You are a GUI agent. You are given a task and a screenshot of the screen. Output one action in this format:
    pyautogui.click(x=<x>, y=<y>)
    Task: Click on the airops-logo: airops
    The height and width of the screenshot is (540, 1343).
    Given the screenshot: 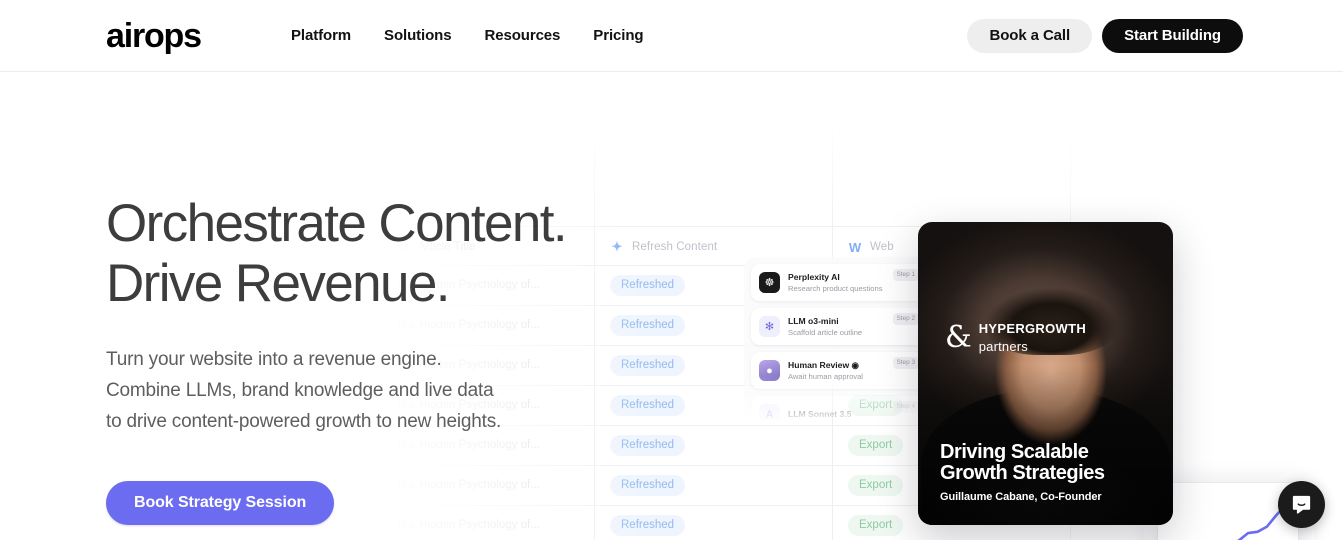 What is the action you would take?
    pyautogui.click(x=154, y=36)
    